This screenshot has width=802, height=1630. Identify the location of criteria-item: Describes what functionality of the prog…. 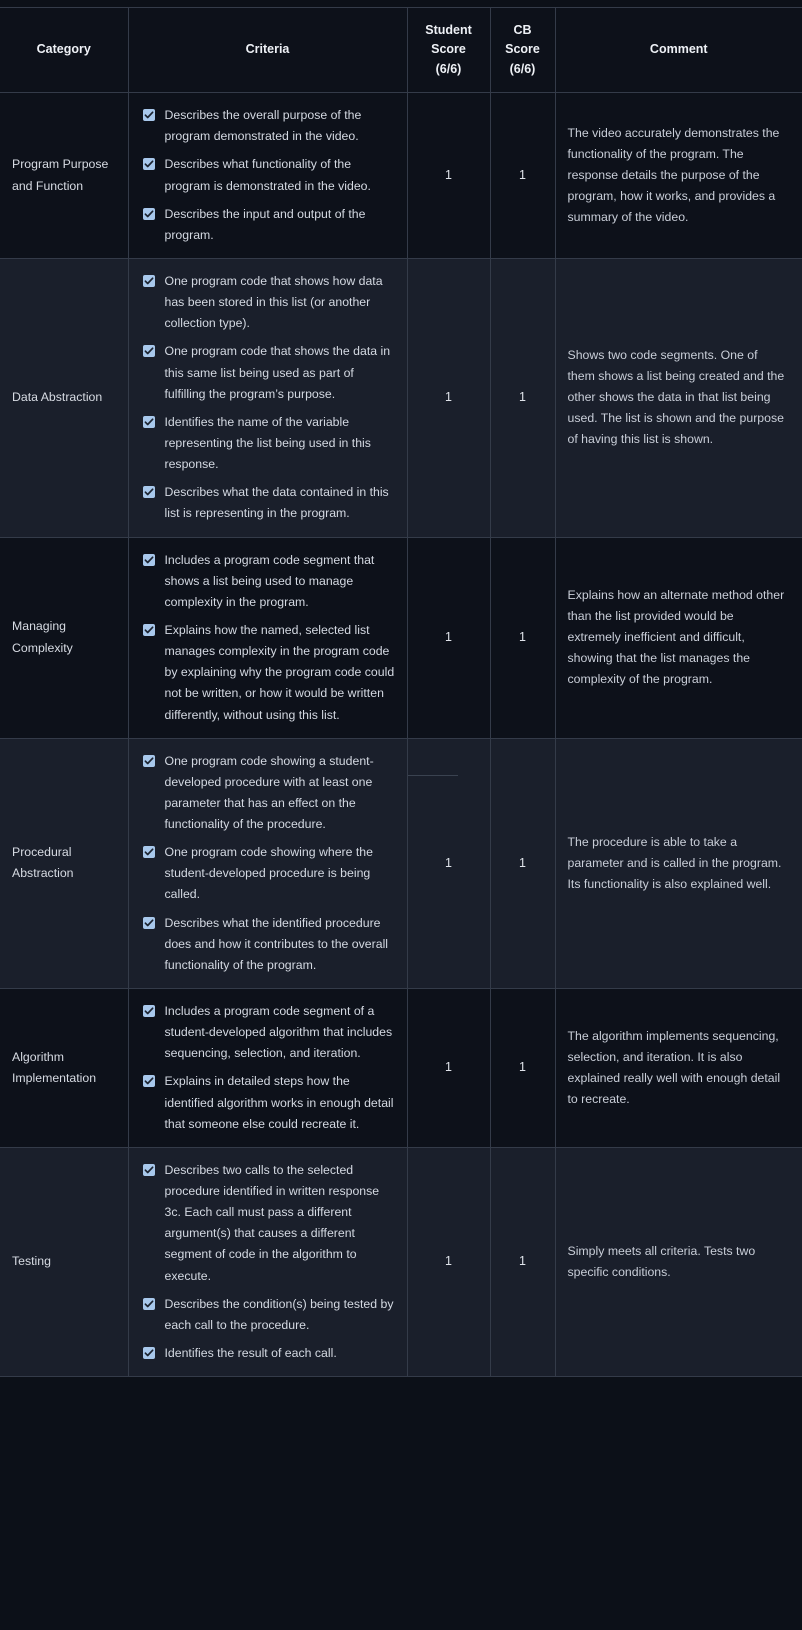
(268, 175).